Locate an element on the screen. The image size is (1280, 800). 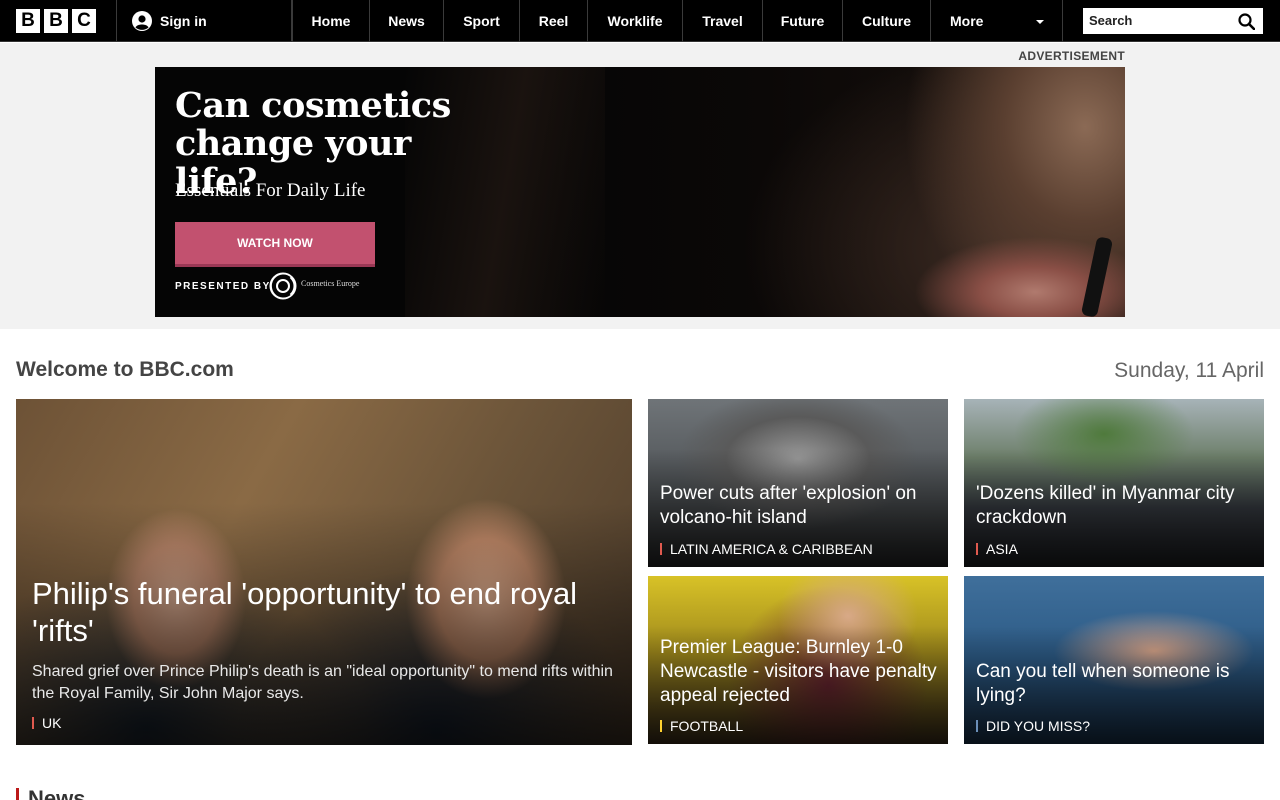
story-title: Can you tell when someone is lying? is located at coordinates (1116, 684).